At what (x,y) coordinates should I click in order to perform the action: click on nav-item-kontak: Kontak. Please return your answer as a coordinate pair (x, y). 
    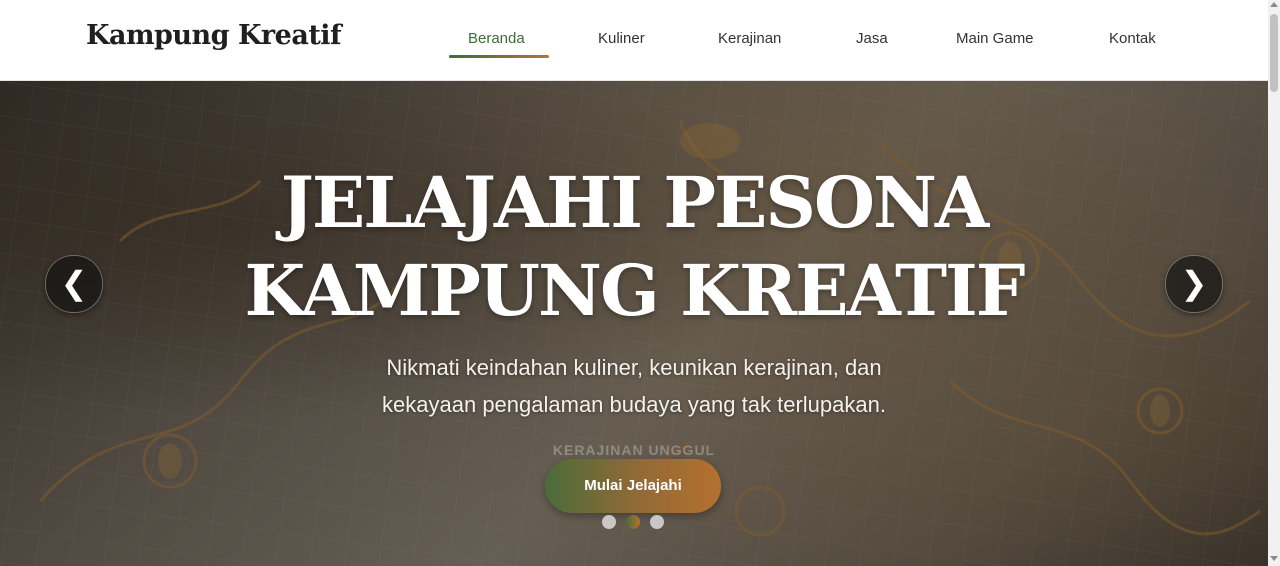
    Looking at the image, I should click on (1132, 38).